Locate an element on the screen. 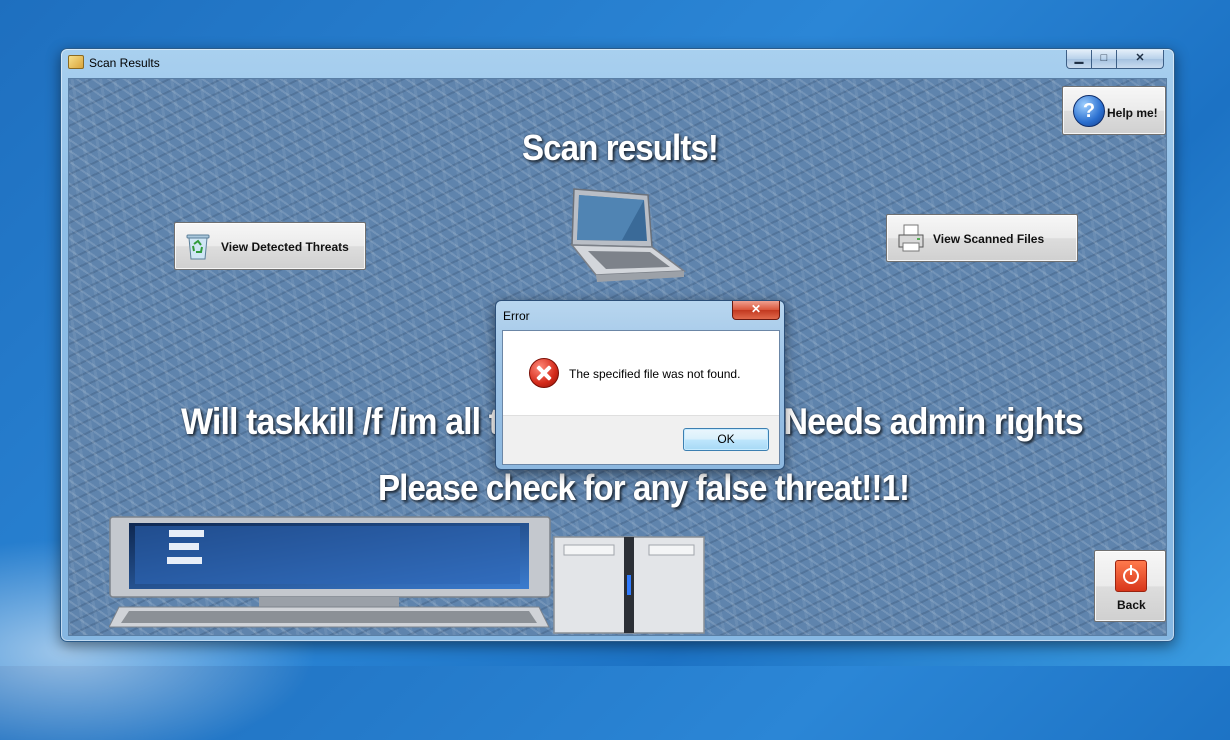  power-icon is located at coordinates (1131, 576).